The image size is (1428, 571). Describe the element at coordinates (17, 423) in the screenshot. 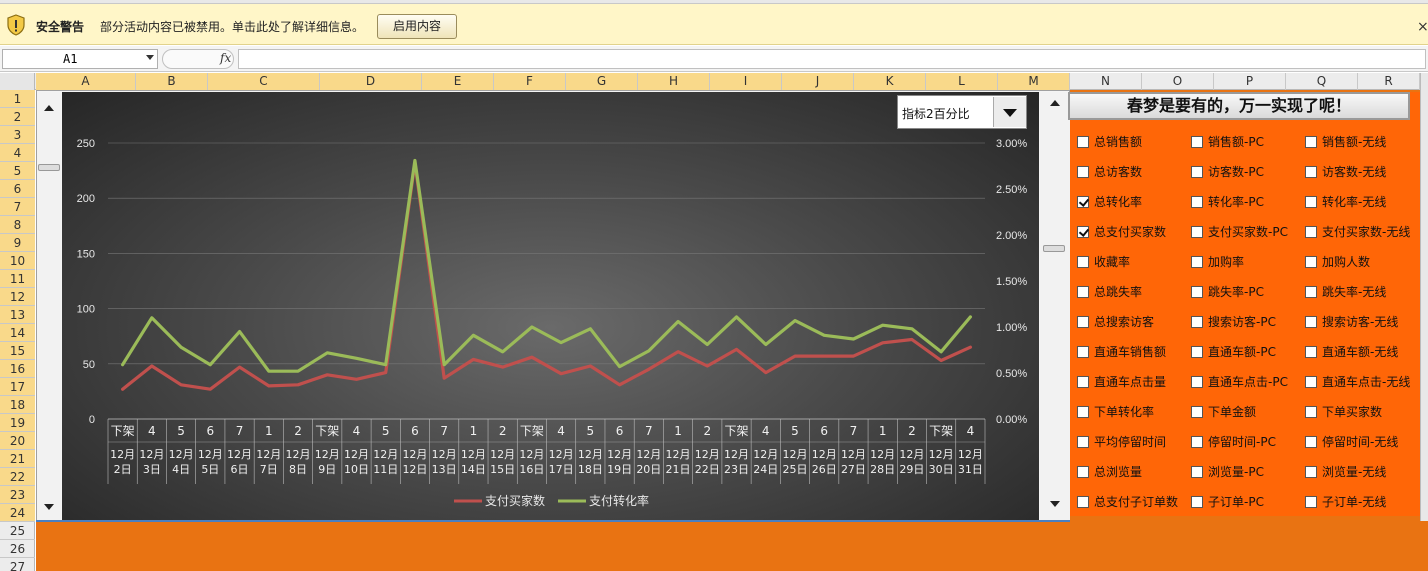

I see `row-header-19: 19` at that location.